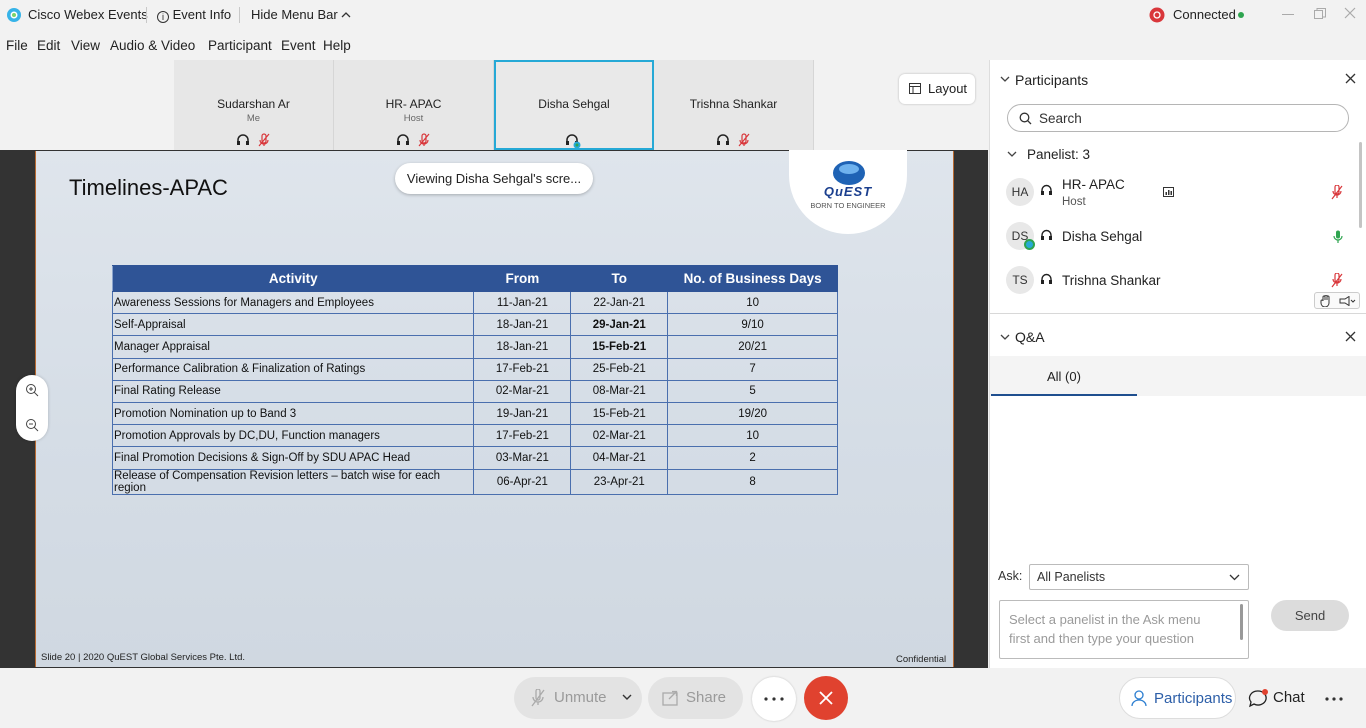 The image size is (1366, 728). I want to click on cell-days: 10, so click(752, 436).